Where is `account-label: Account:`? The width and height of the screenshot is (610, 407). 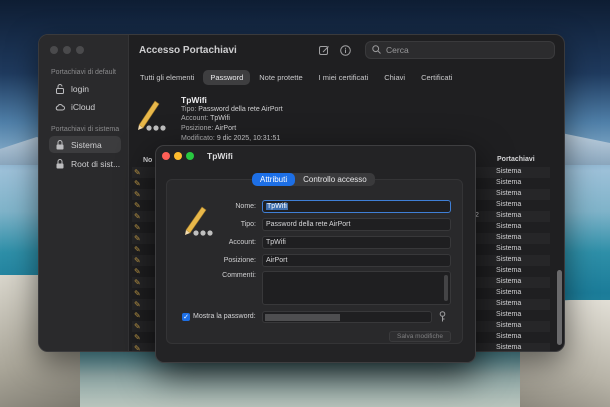 account-label: Account: is located at coordinates (242, 242).